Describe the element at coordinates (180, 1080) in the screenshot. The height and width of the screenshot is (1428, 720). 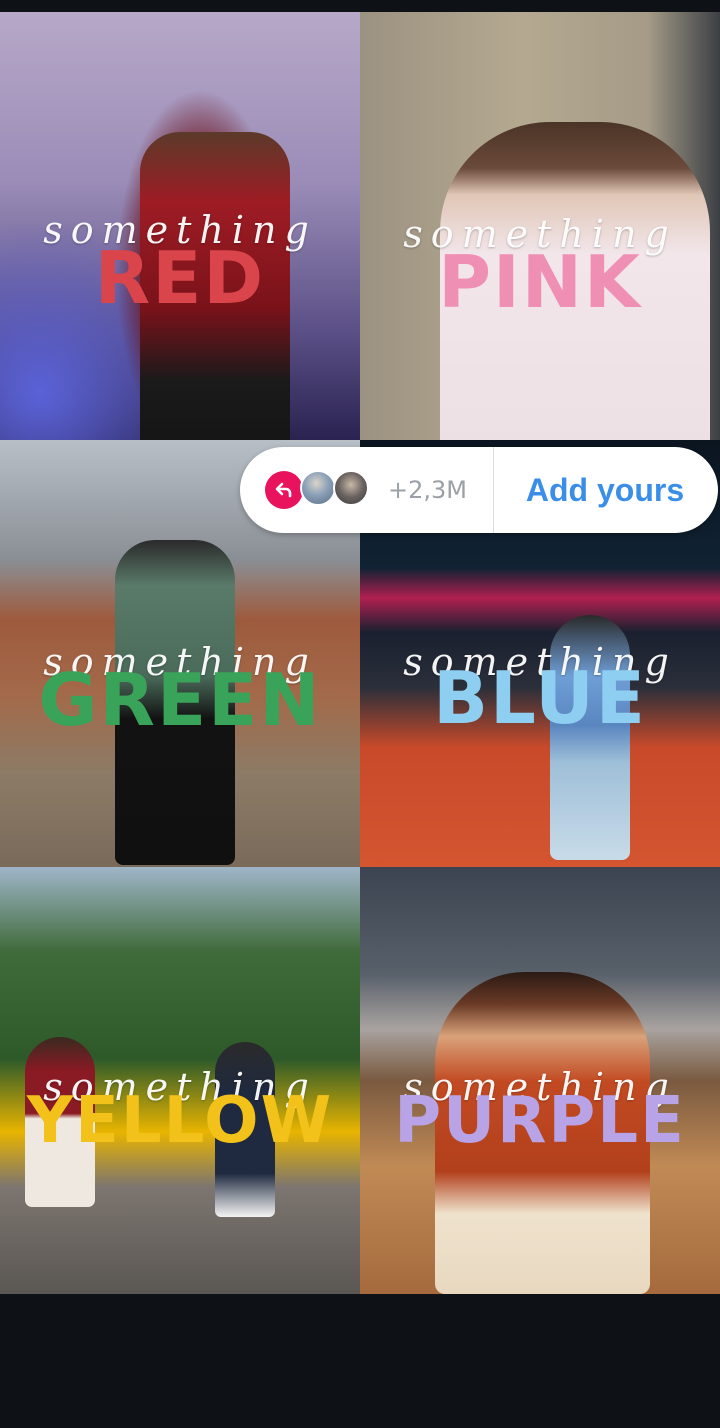
I see `tile-yellow: something YELLOW` at that location.